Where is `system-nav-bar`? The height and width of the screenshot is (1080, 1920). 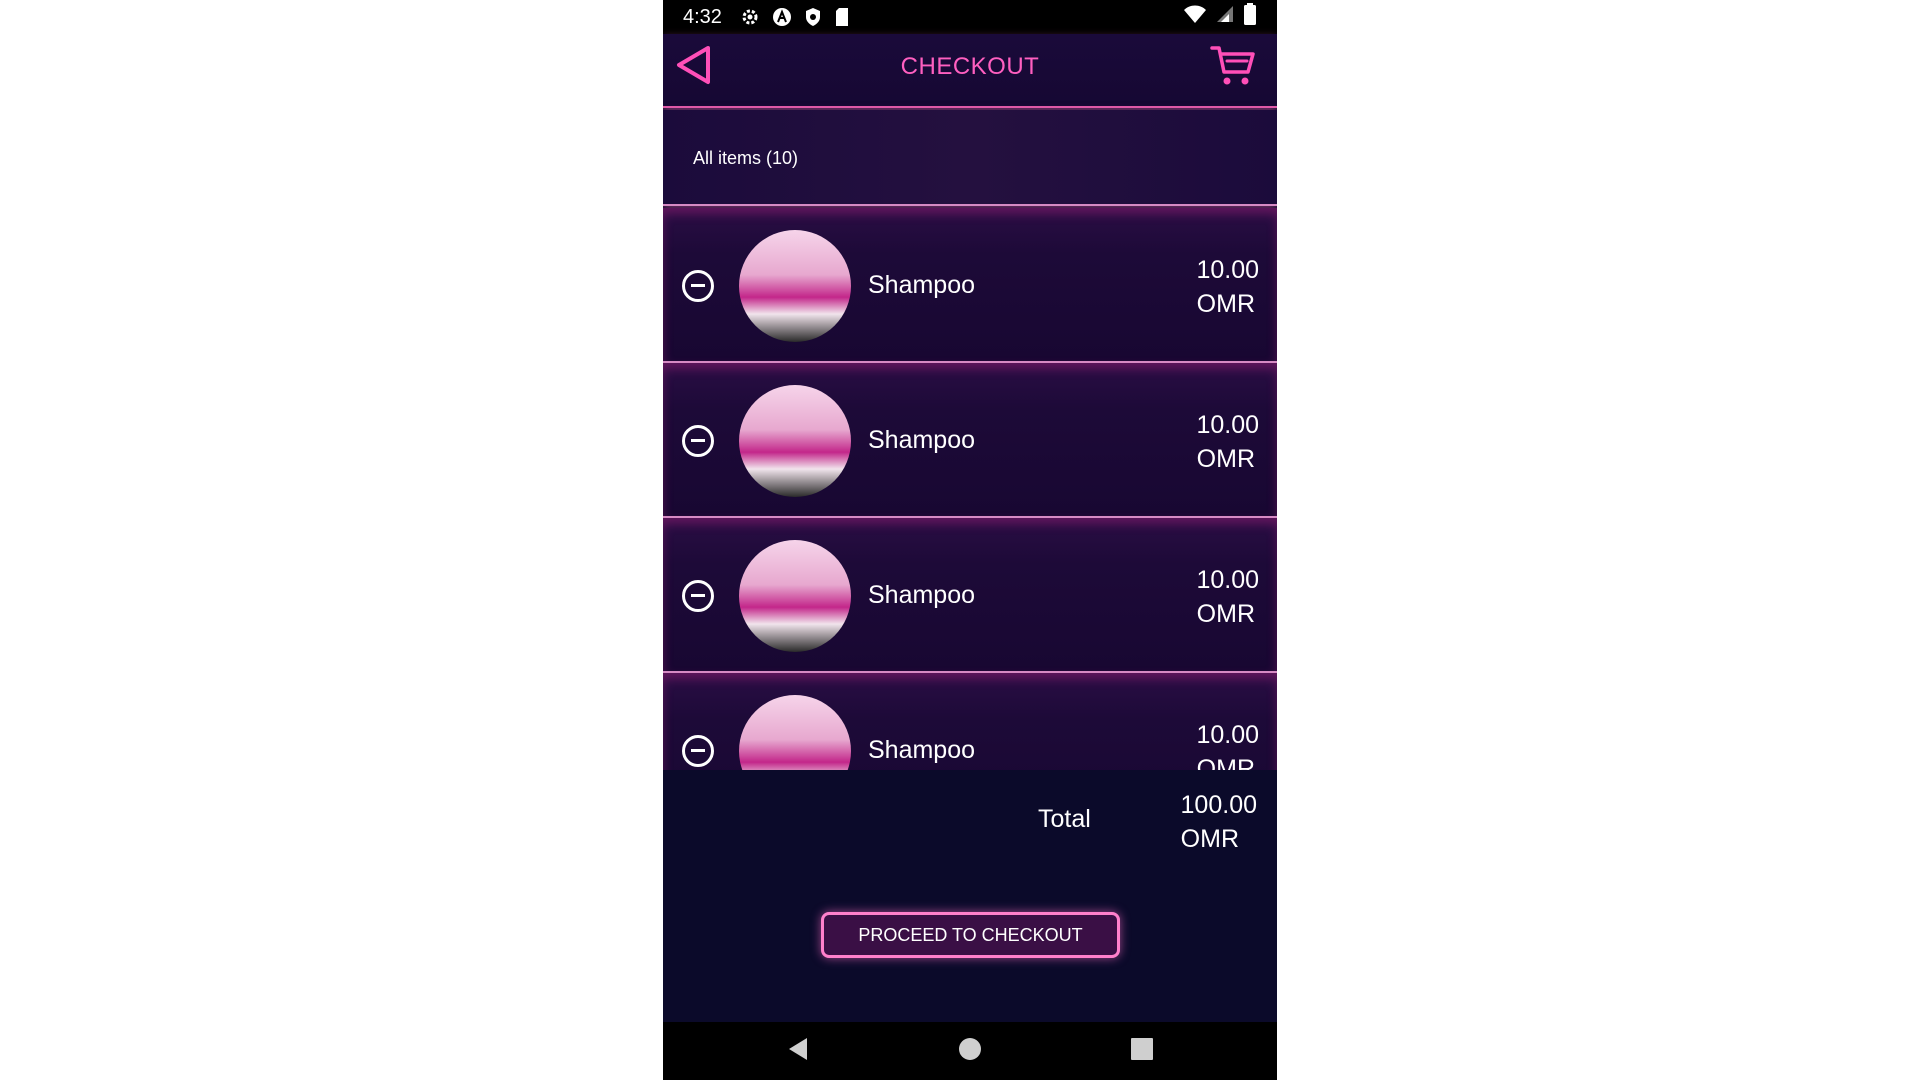
system-nav-bar is located at coordinates (970, 1051).